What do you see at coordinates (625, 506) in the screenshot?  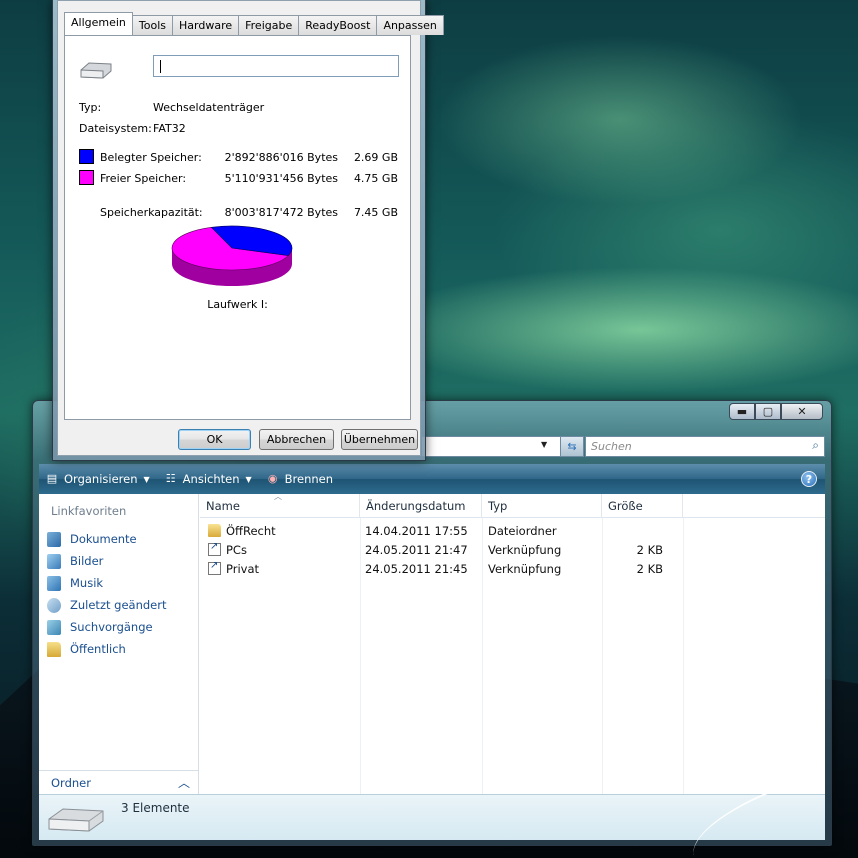 I see `column-header-label: Größe` at bounding box center [625, 506].